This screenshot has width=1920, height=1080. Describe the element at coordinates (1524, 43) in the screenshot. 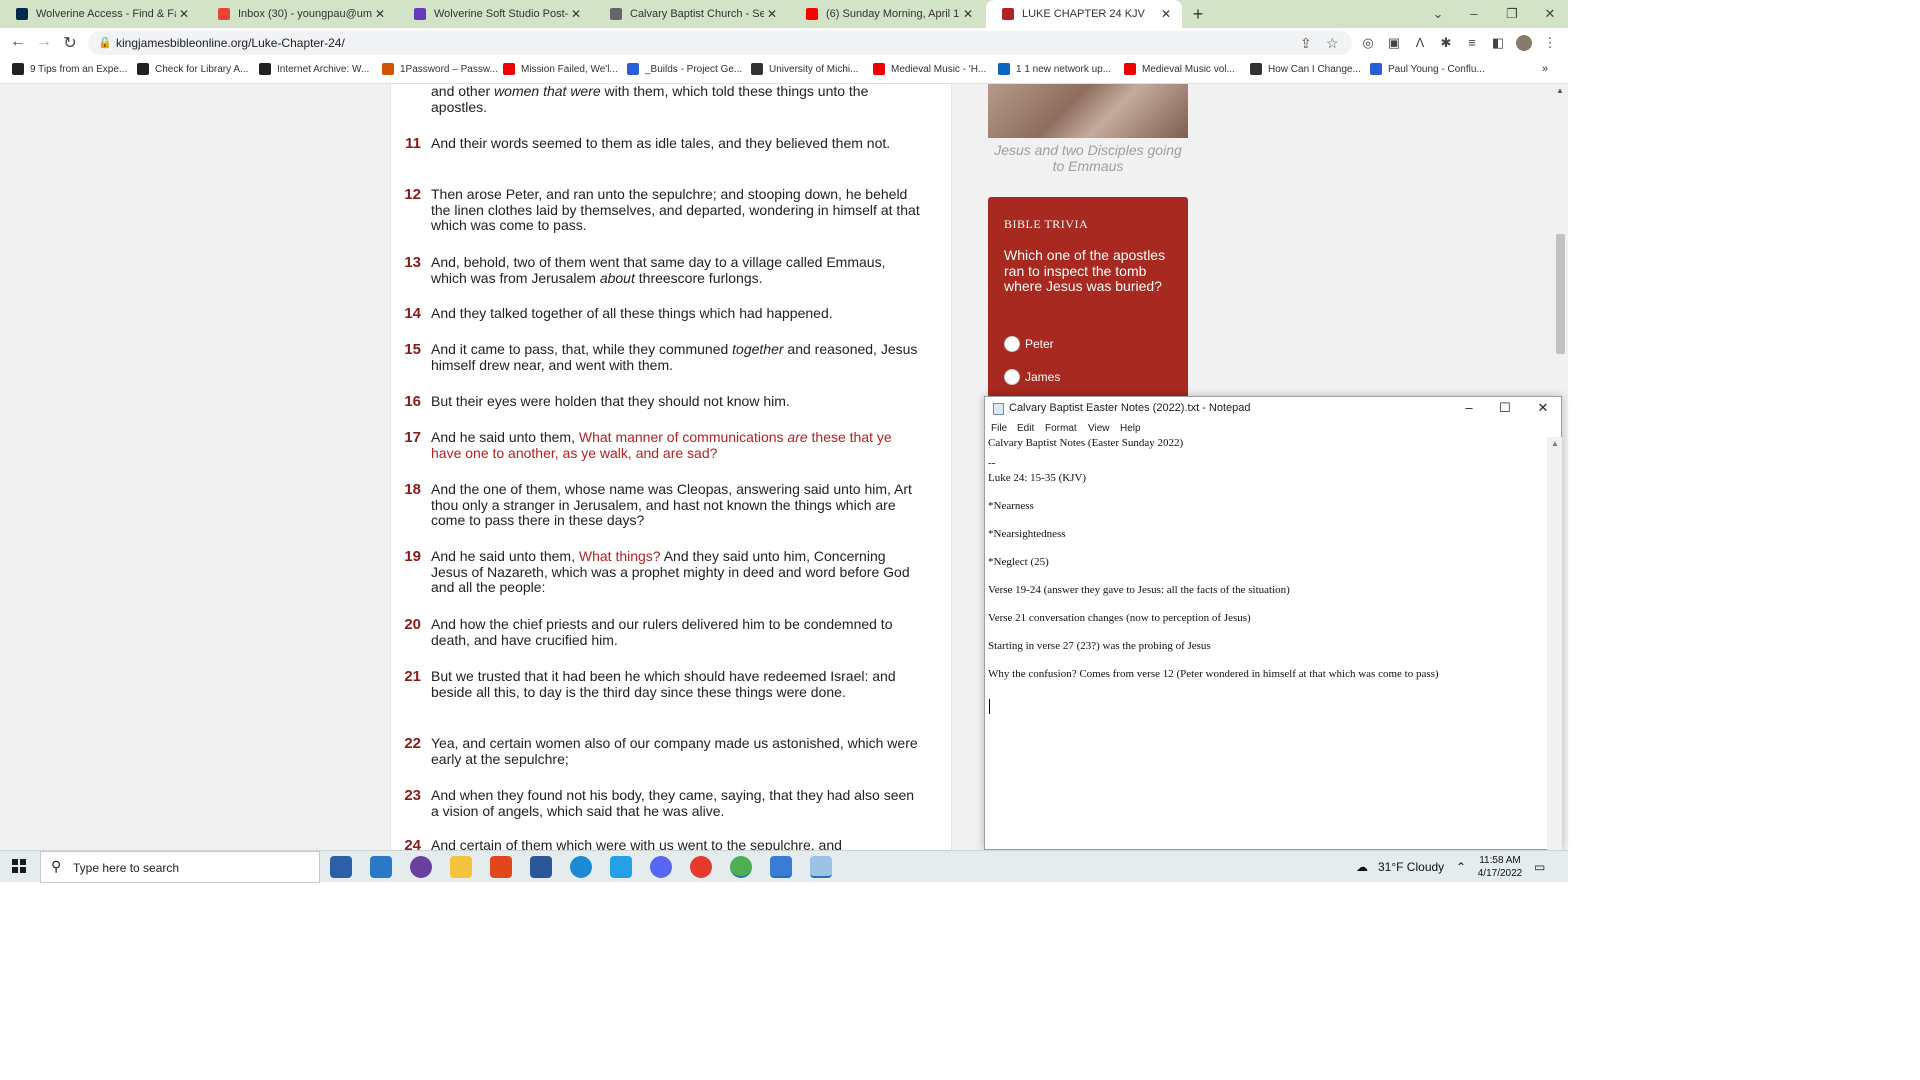

I see `avatar` at that location.